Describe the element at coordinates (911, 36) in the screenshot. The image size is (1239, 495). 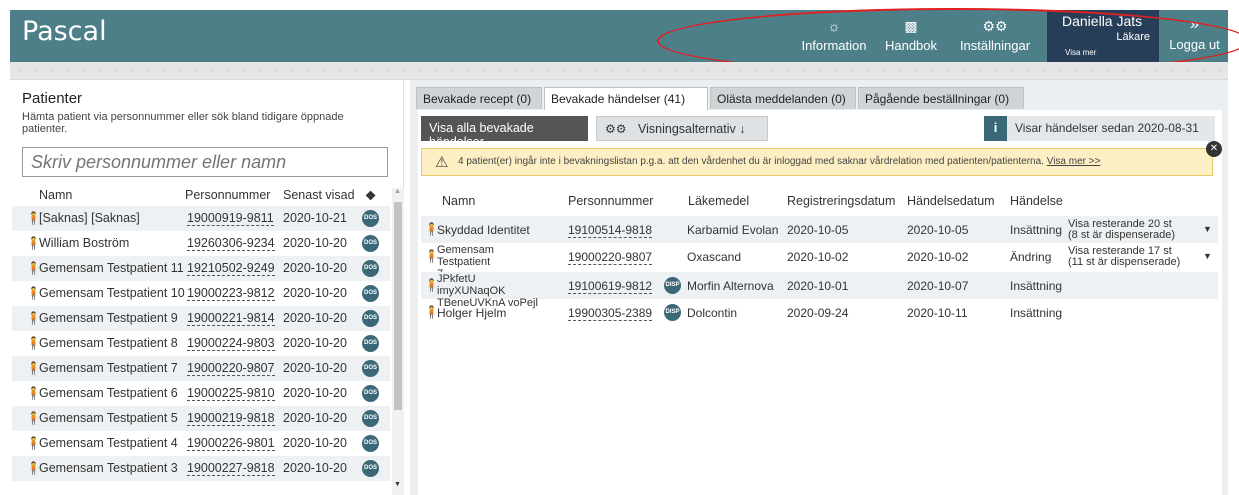
I see `nav-handbok: ▩ Handbok` at that location.